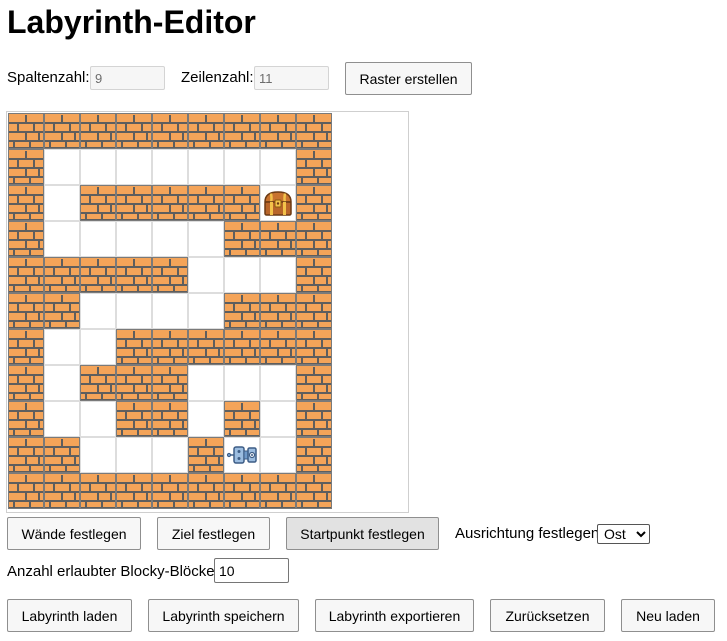 The image size is (727, 641). Describe the element at coordinates (242, 455) in the screenshot. I see `maze-cell-start` at that location.